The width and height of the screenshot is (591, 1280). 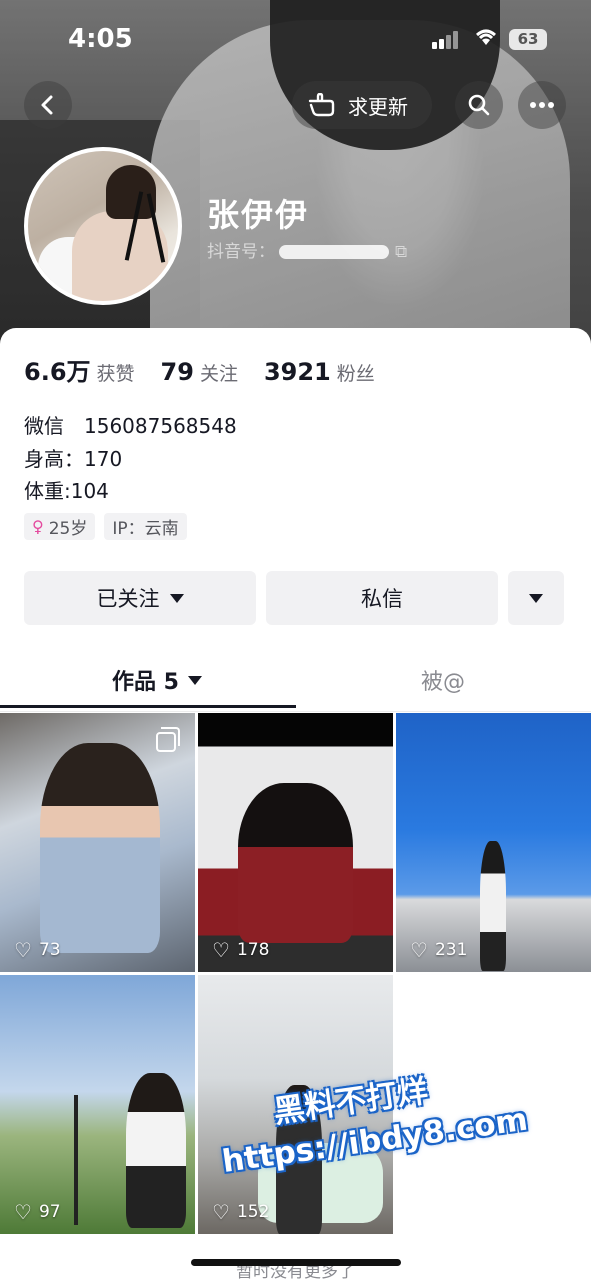 I want to click on stat-following: 79 关注, so click(x=199, y=372).